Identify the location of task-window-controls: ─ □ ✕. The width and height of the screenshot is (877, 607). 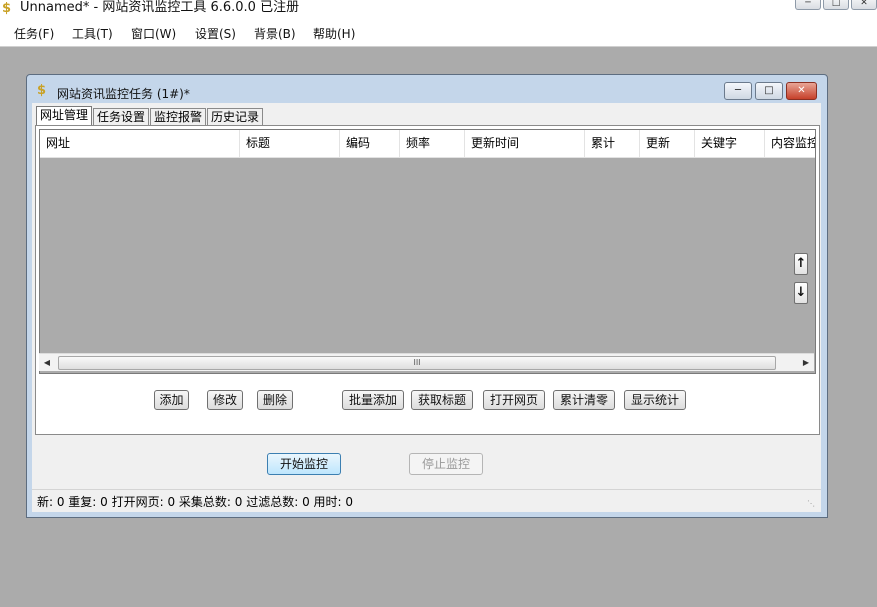
(769, 91).